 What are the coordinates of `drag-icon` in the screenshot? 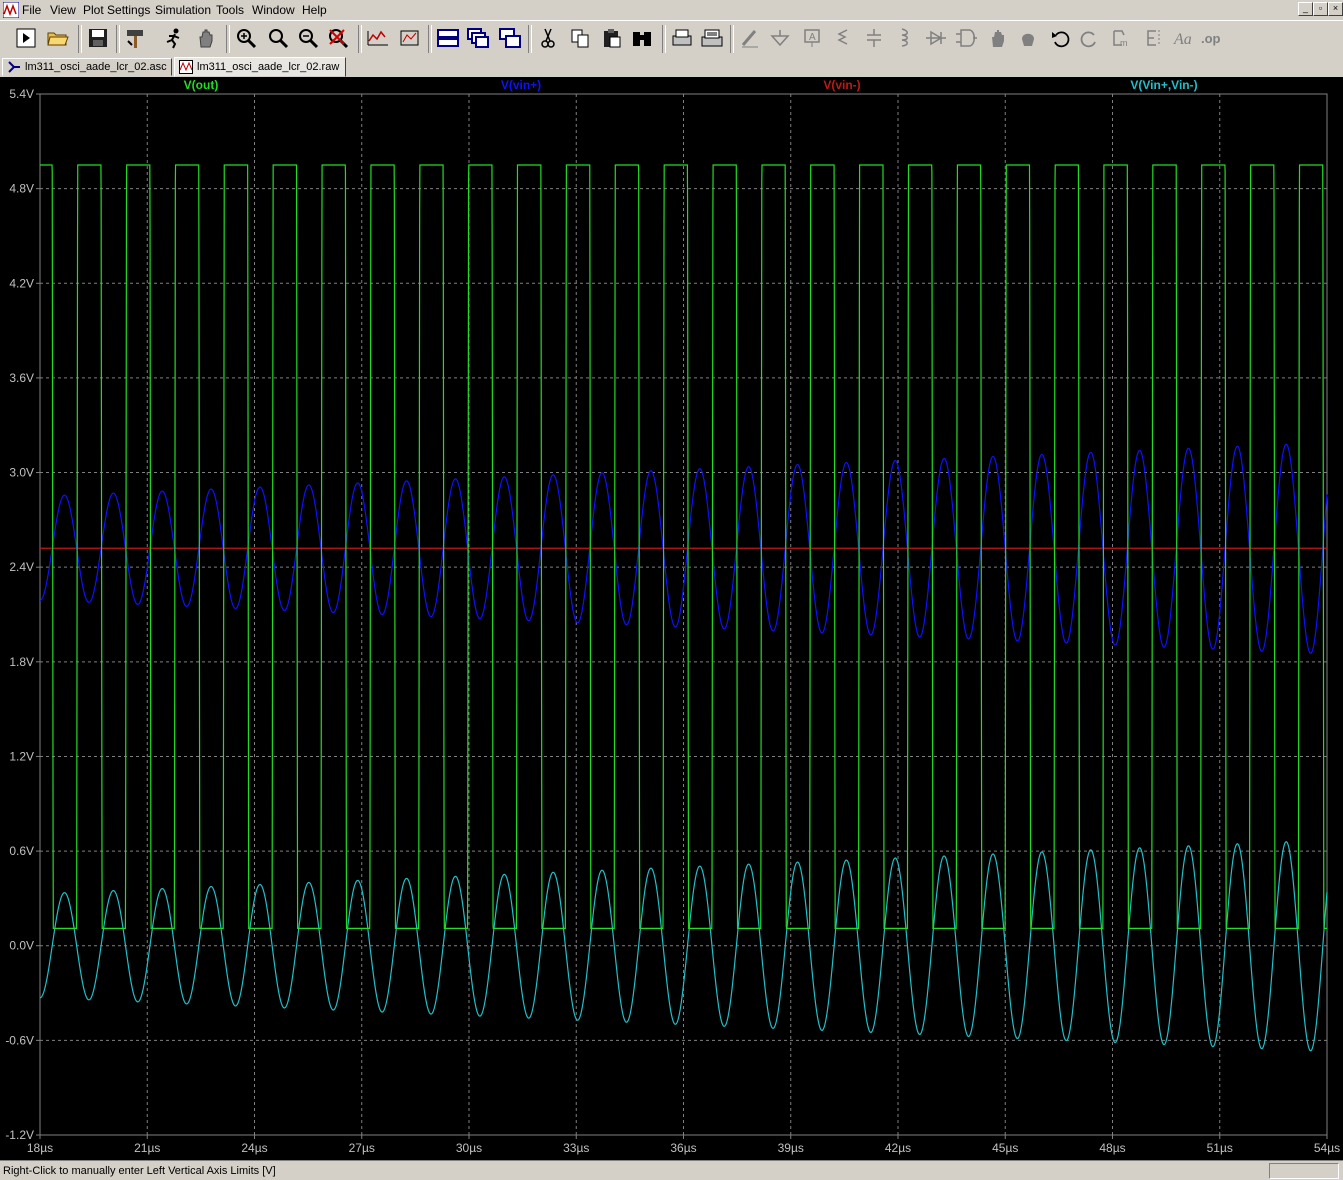 It's located at (1028, 38).